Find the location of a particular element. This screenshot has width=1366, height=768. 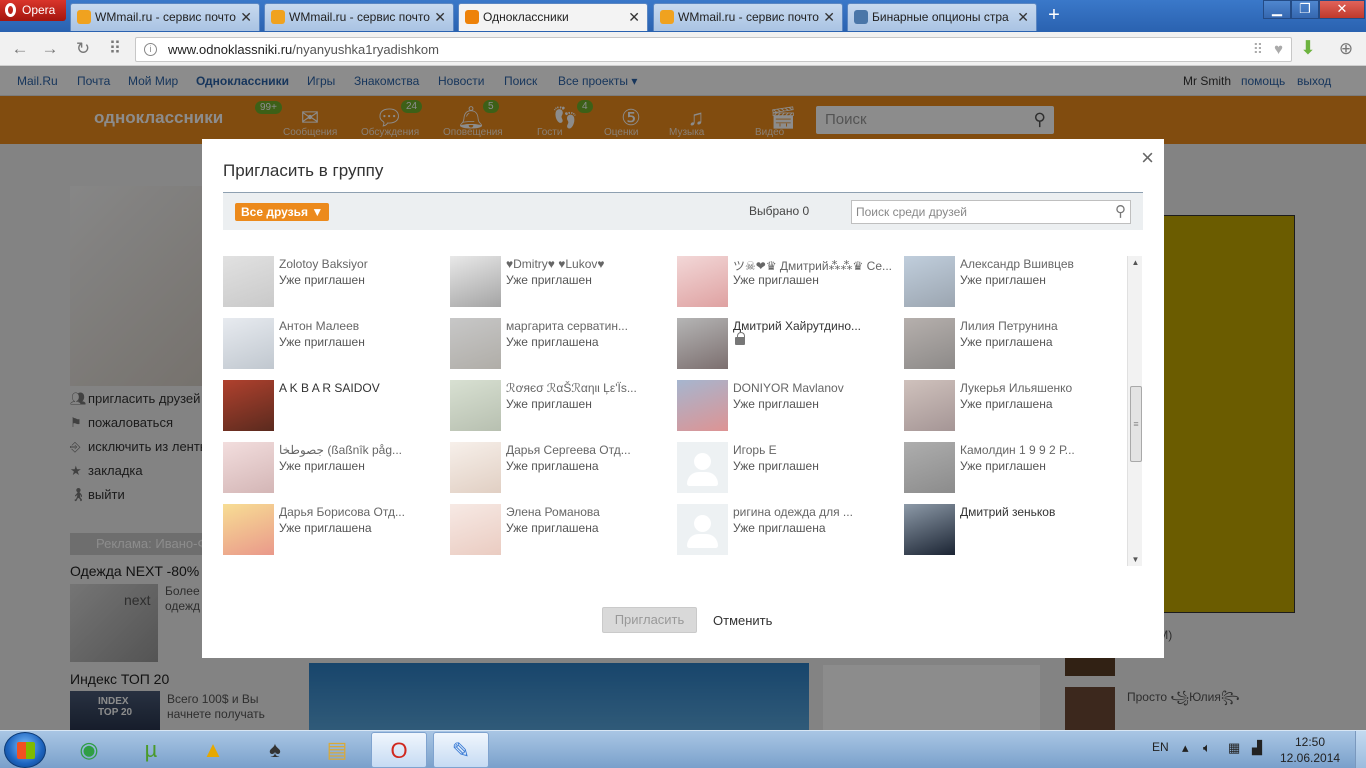

friend-item: Камолдин 1 9 9 2 Р... Уже приглашен is located at coordinates (1017, 473).